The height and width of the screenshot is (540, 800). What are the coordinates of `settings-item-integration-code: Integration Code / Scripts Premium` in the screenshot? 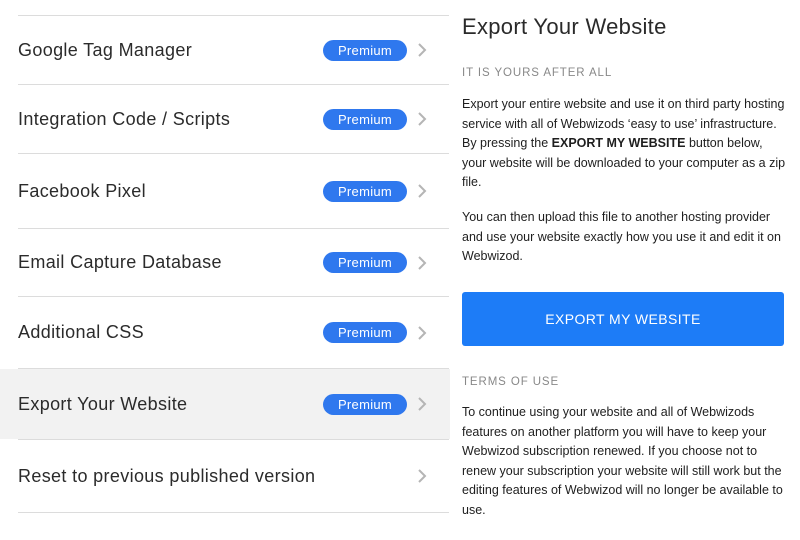 It's located at (225, 119).